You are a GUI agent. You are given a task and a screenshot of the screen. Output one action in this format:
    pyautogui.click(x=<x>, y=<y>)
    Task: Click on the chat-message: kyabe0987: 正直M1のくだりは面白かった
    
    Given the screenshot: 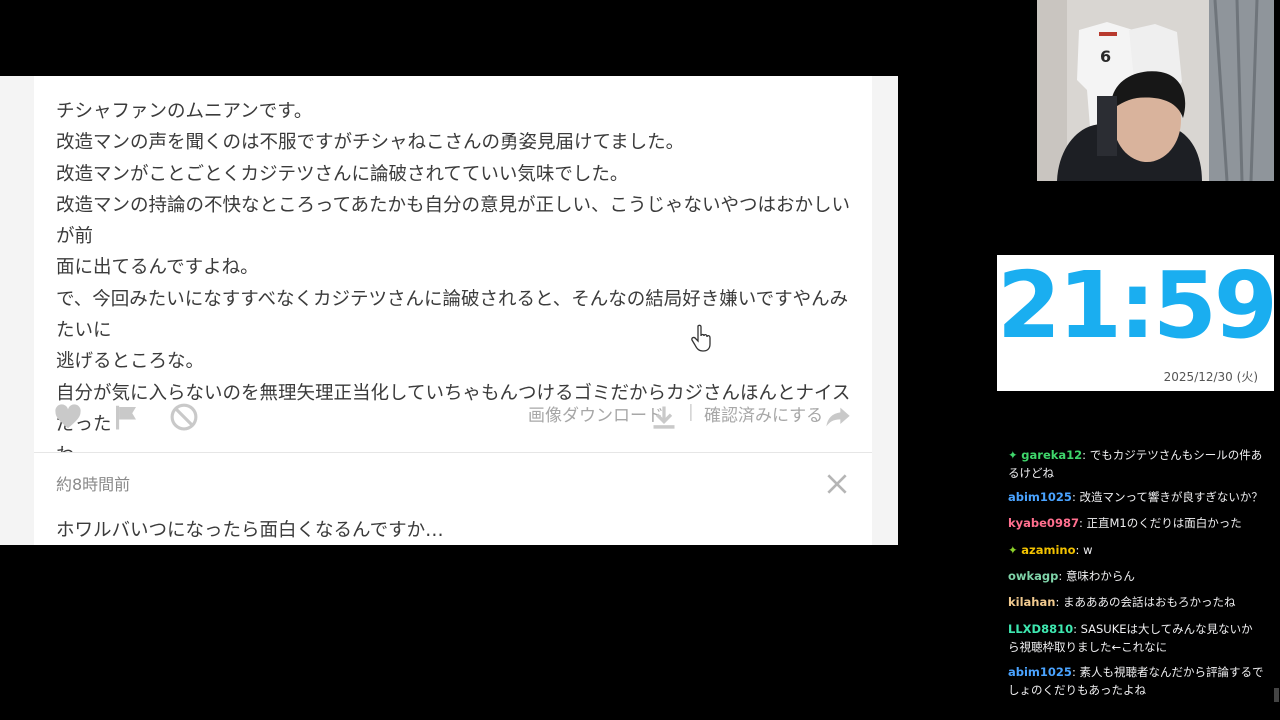 What is the action you would take?
    pyautogui.click(x=1125, y=523)
    